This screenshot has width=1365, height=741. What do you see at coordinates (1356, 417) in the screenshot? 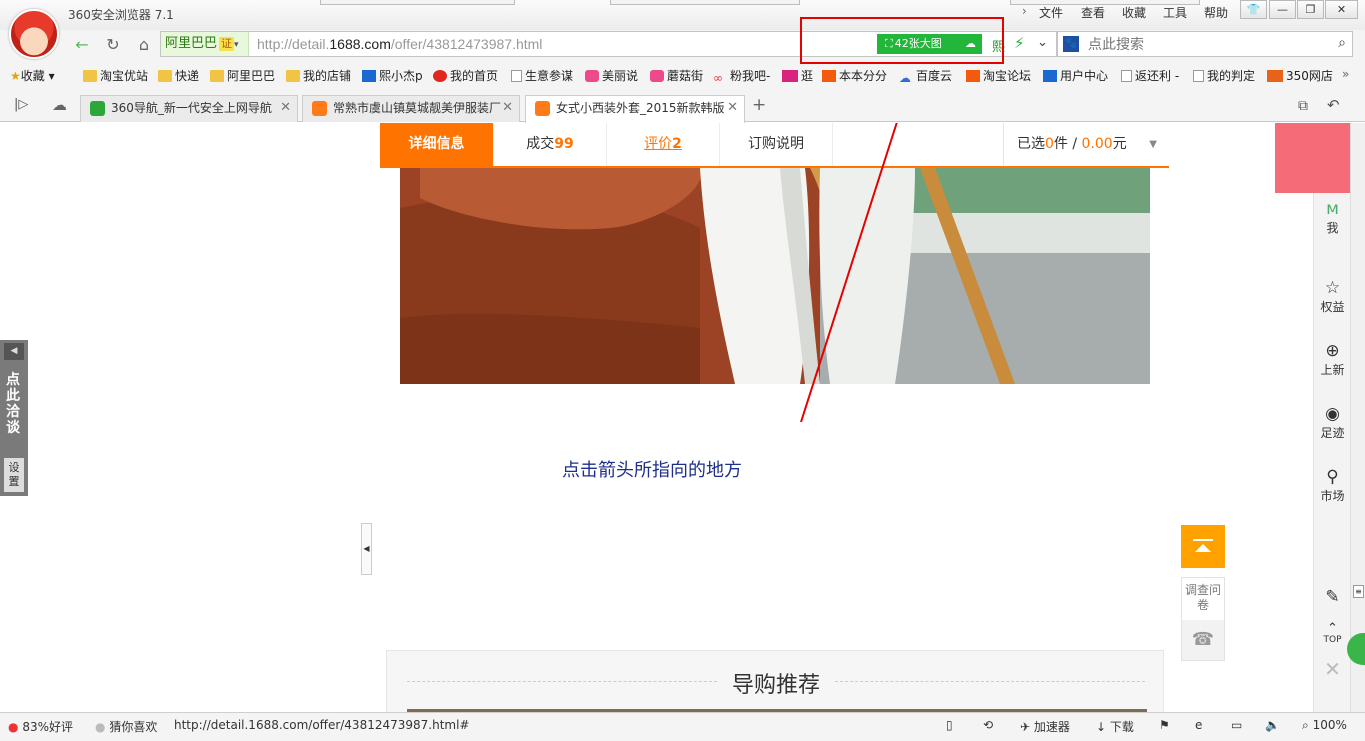
I see `scrollbar: ≡` at bounding box center [1356, 417].